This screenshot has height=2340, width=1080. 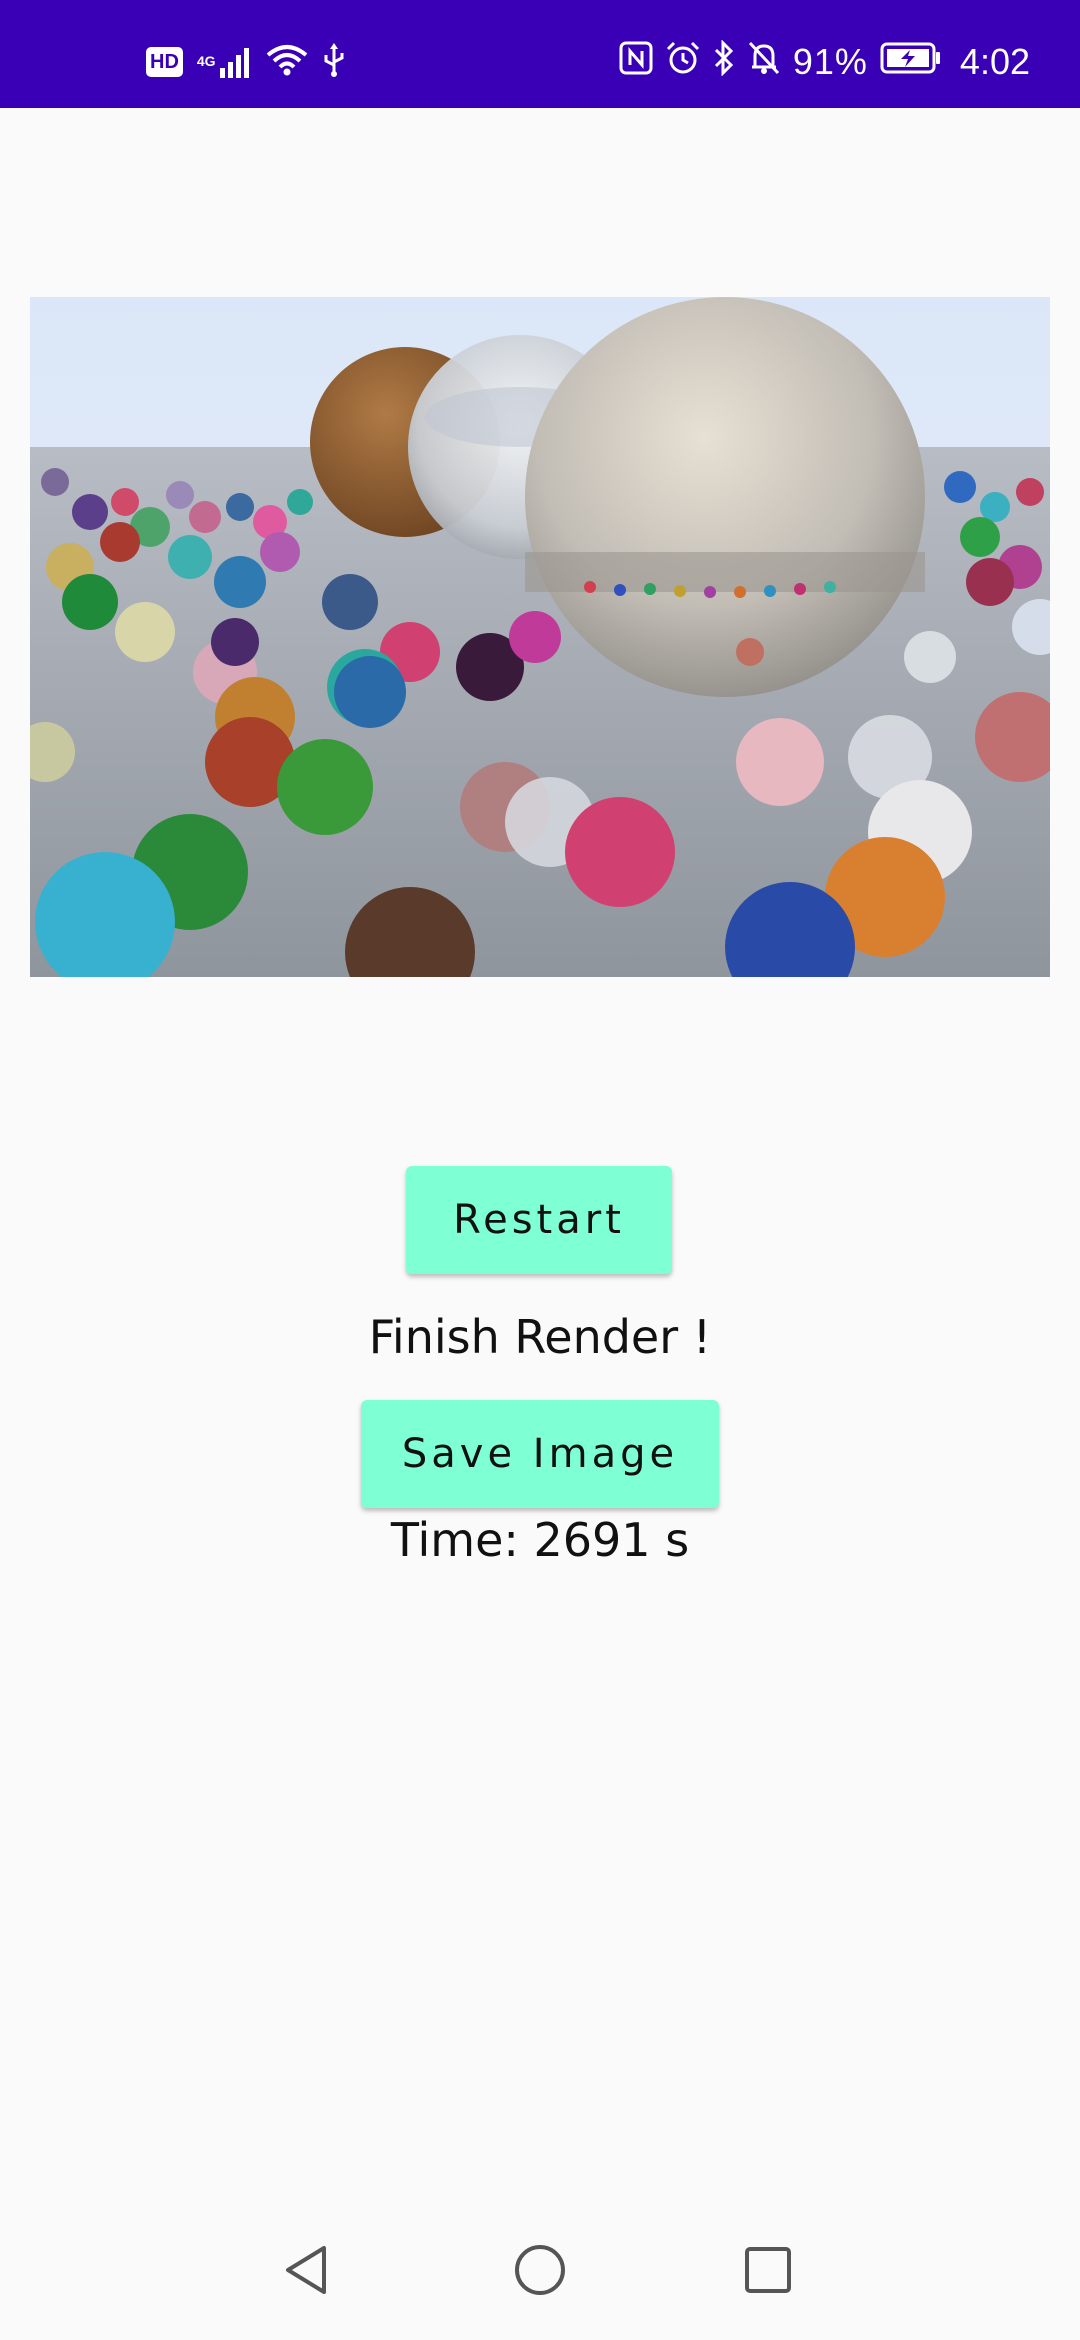 I want to click on wifi-icon, so click(x=287, y=62).